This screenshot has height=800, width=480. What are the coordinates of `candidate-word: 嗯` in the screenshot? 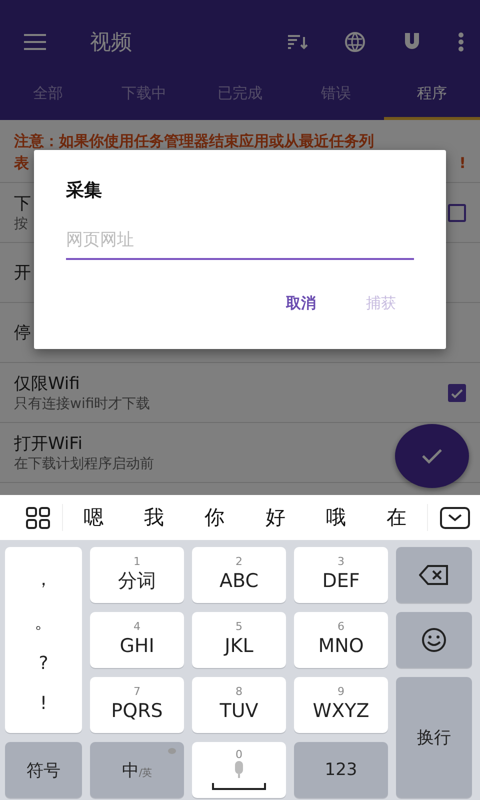 It's located at (93, 517).